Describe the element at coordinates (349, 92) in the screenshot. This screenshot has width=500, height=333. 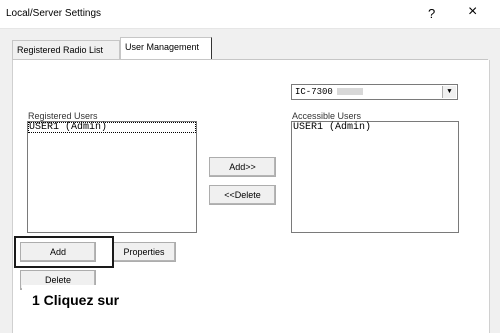
I see `redacted-serial` at that location.